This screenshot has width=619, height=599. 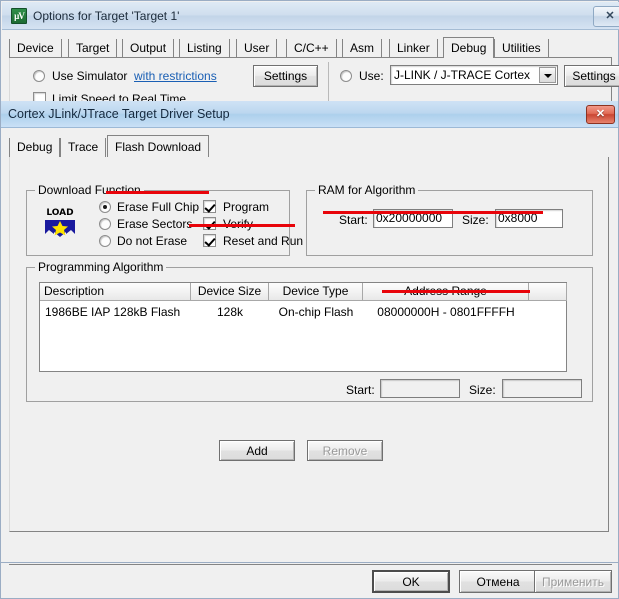 What do you see at coordinates (542, 388) in the screenshot?
I see `algo-size-input` at bounding box center [542, 388].